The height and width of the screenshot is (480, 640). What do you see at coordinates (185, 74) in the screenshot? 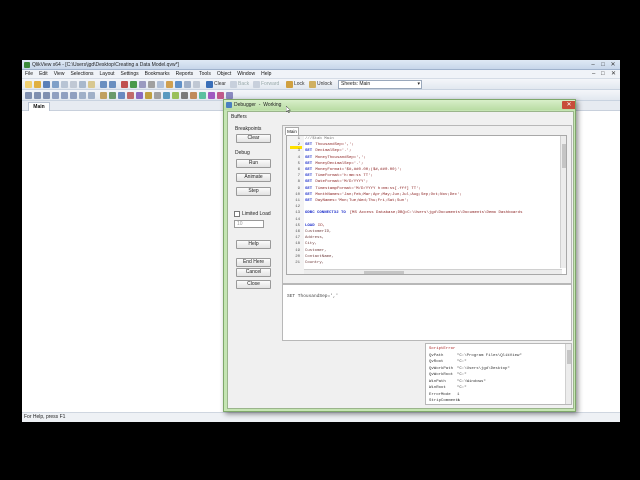
I see `menu-reports: Reports` at bounding box center [185, 74].